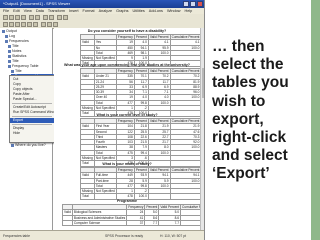  I want to click on preview-icon, so click(23, 17).